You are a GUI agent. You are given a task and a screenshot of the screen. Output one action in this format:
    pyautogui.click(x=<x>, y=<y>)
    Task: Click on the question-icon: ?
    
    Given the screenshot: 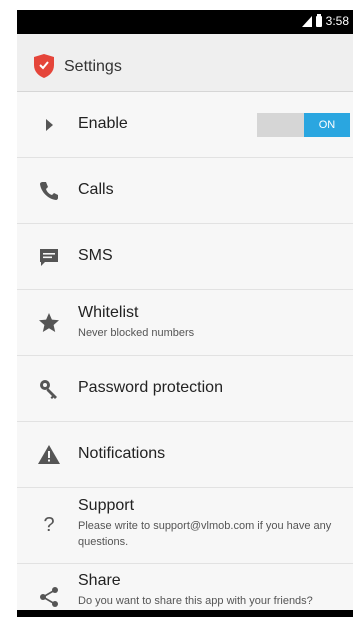 What is the action you would take?
    pyautogui.click(x=49, y=525)
    